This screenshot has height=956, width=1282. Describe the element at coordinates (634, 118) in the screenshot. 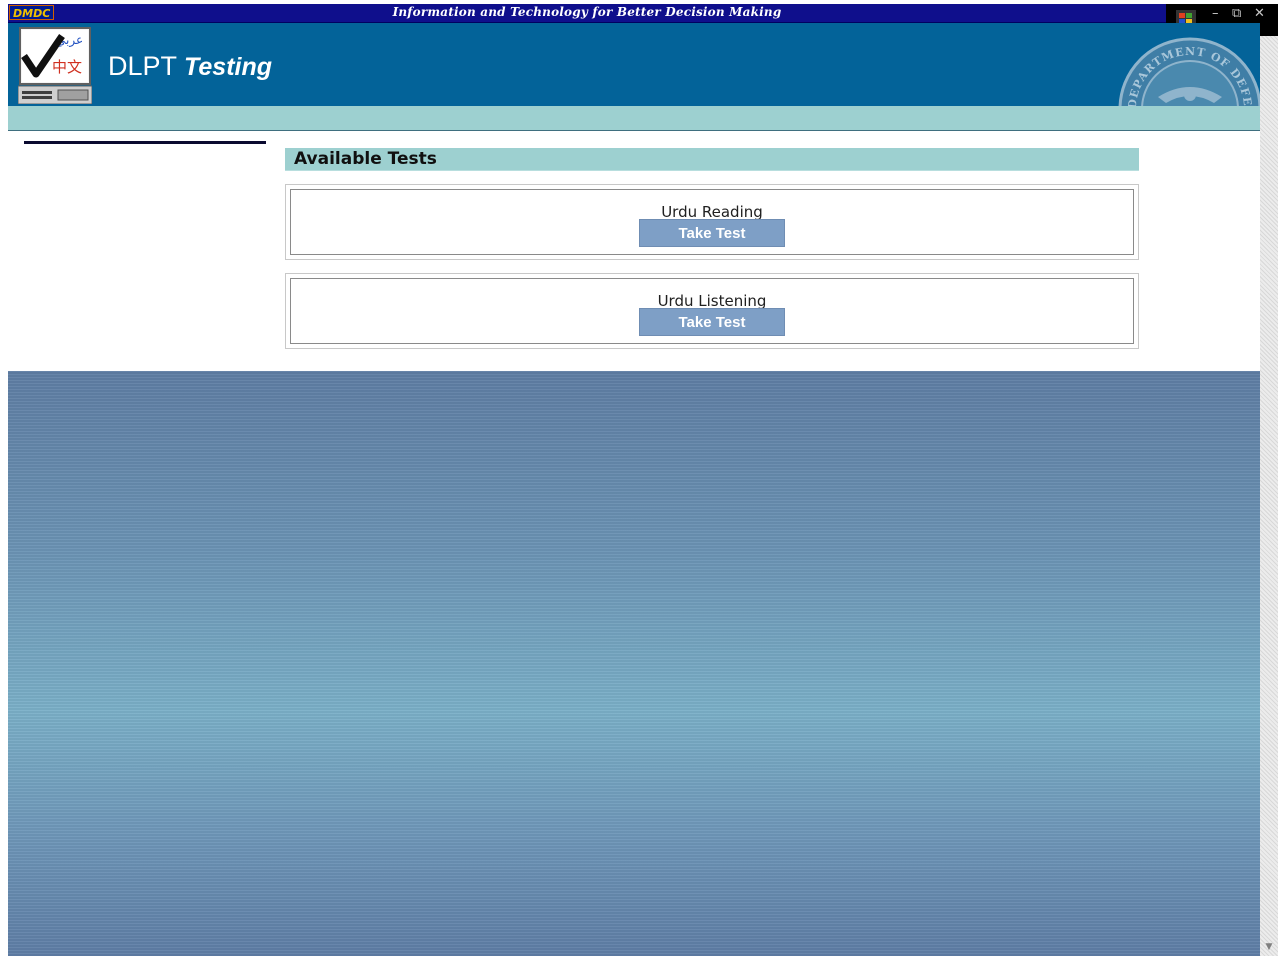

I see `header-subbar` at that location.